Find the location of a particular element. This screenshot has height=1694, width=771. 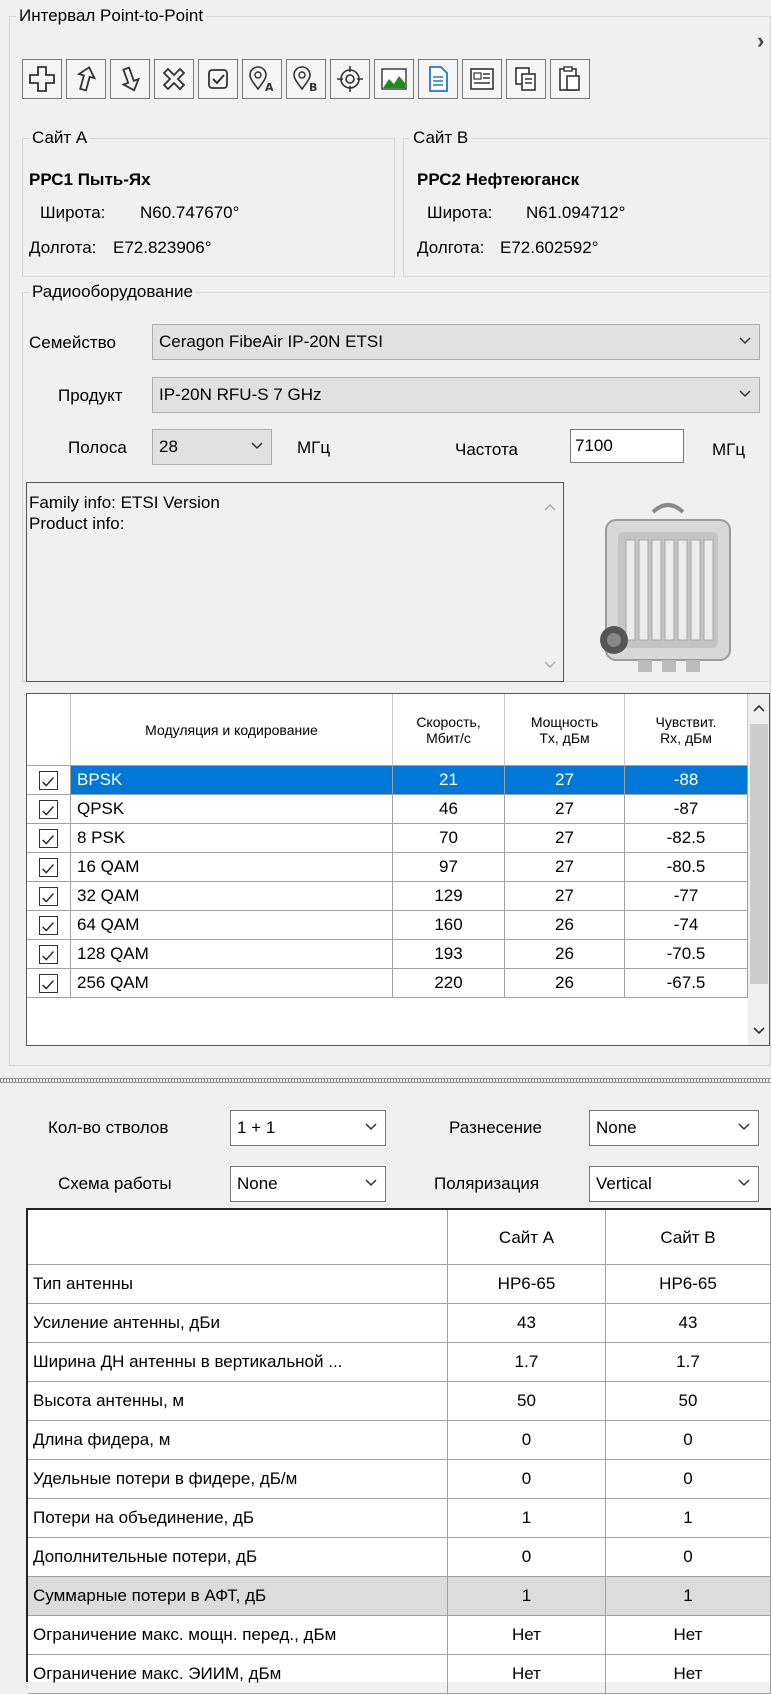

copy-button is located at coordinates (526, 79).